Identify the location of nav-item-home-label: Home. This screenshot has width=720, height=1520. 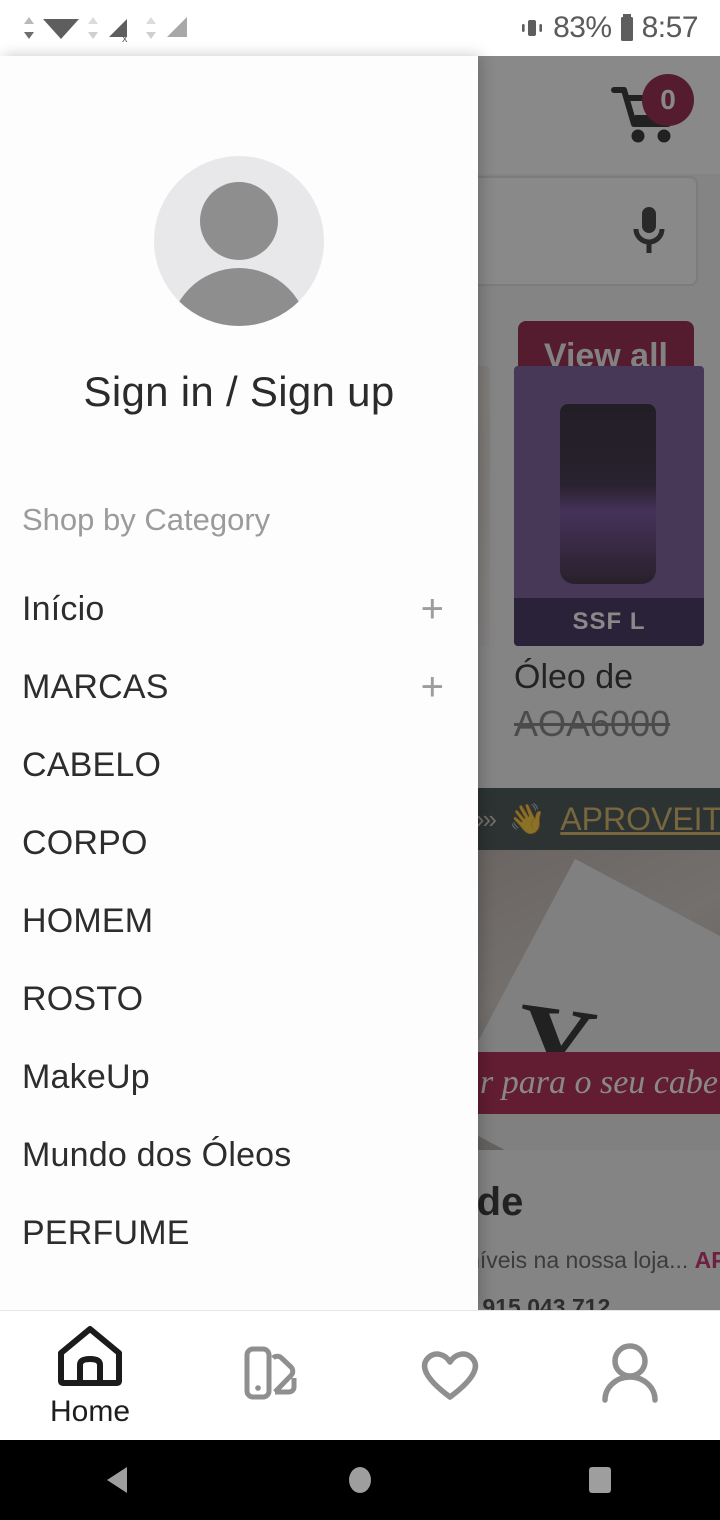
(90, 1411).